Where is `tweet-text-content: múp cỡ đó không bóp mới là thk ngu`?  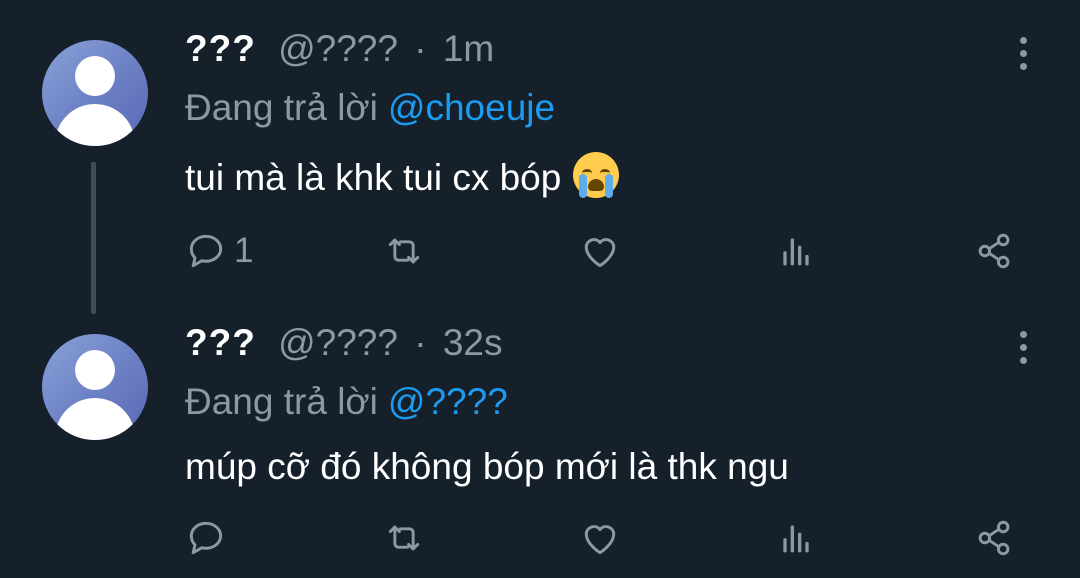 tweet-text-content: múp cỡ đó không bóp mới là thk ngu is located at coordinates (487, 466).